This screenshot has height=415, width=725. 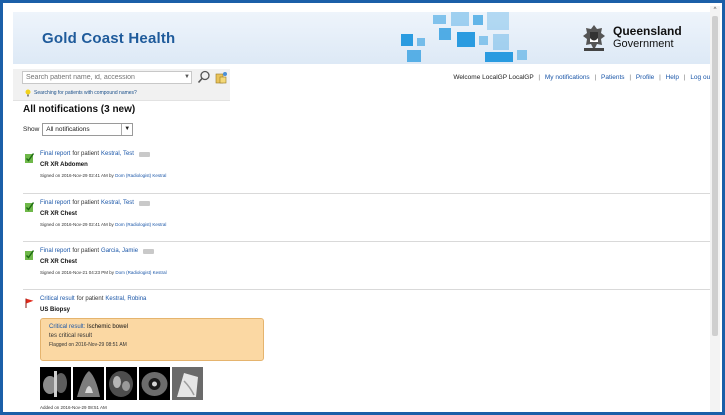 What do you see at coordinates (64, 165) in the screenshot?
I see `study-name: CR XR Abdomen` at bounding box center [64, 165].